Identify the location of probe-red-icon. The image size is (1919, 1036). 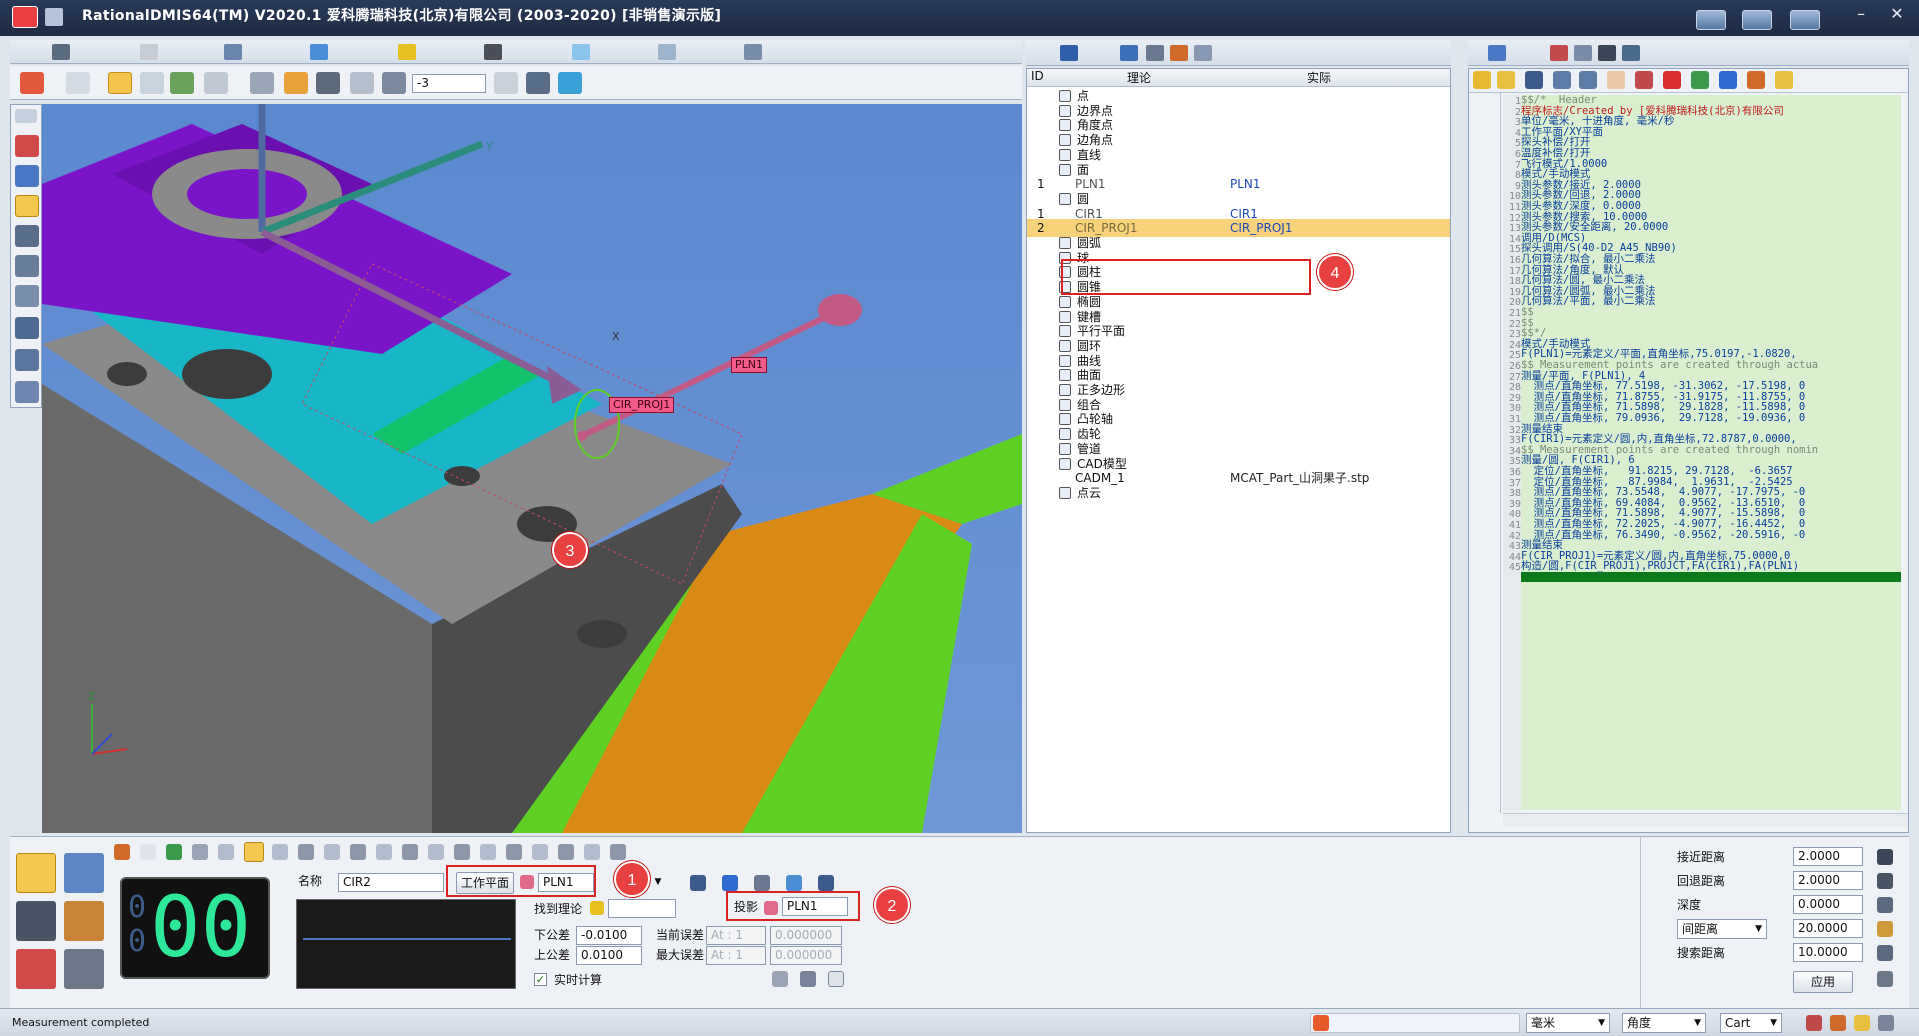
(27, 146).